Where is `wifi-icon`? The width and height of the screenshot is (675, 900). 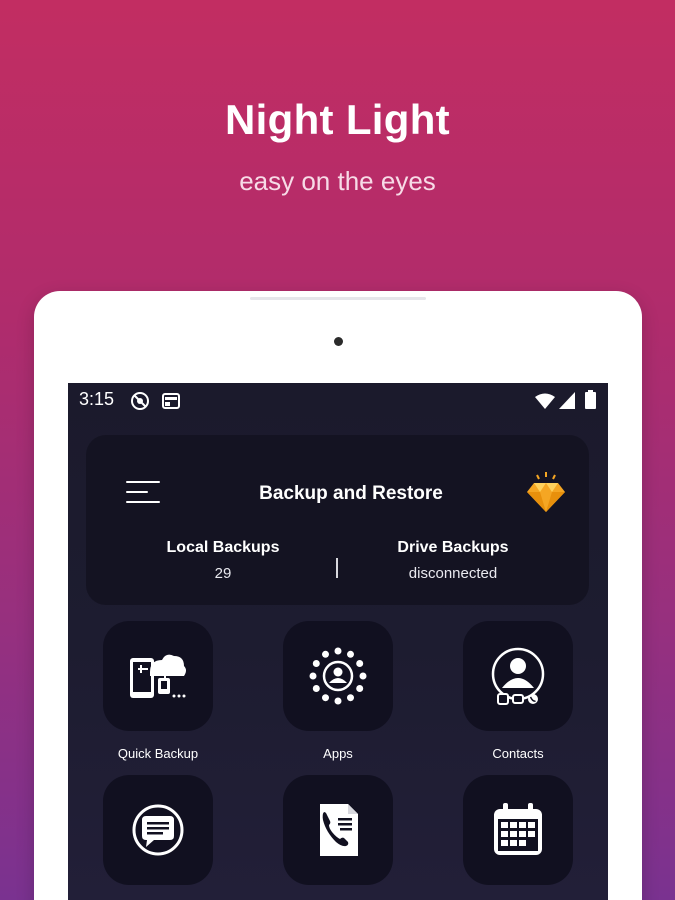 wifi-icon is located at coordinates (545, 403).